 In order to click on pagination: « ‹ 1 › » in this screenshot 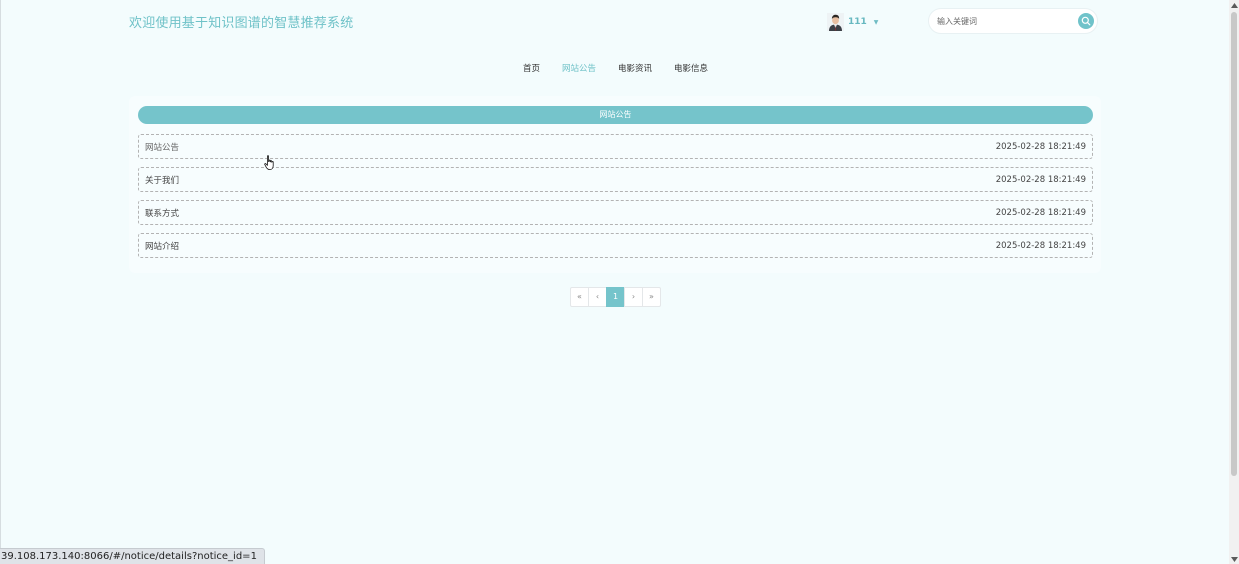, I will do `click(615, 297)`.